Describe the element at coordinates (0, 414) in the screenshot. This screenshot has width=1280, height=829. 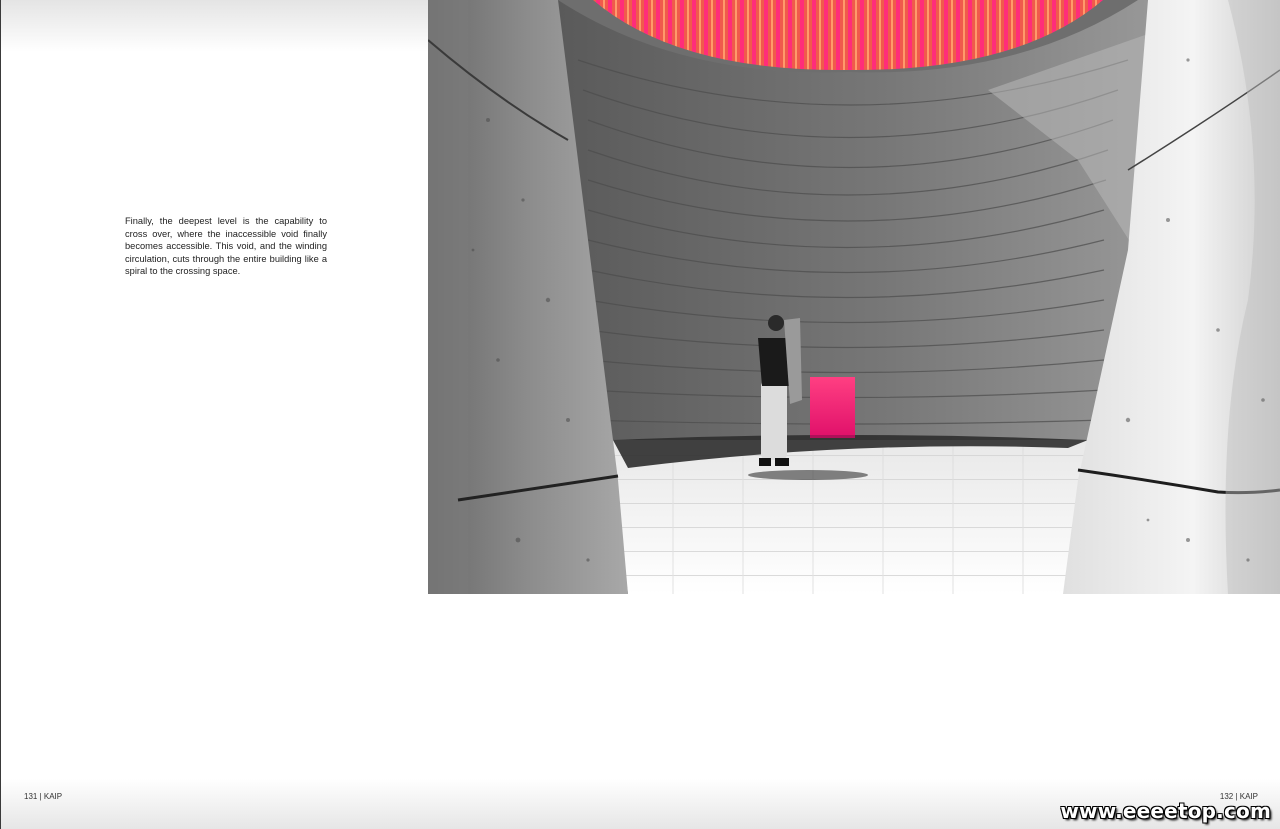
I see `page-left-edge` at that location.